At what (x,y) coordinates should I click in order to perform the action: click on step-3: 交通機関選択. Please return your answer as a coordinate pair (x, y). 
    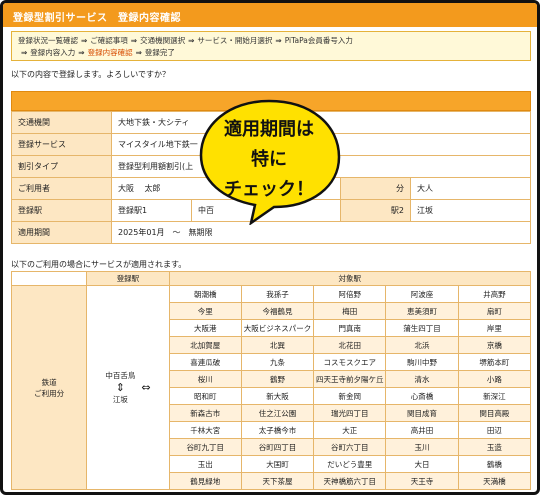
    Looking at the image, I should click on (163, 40).